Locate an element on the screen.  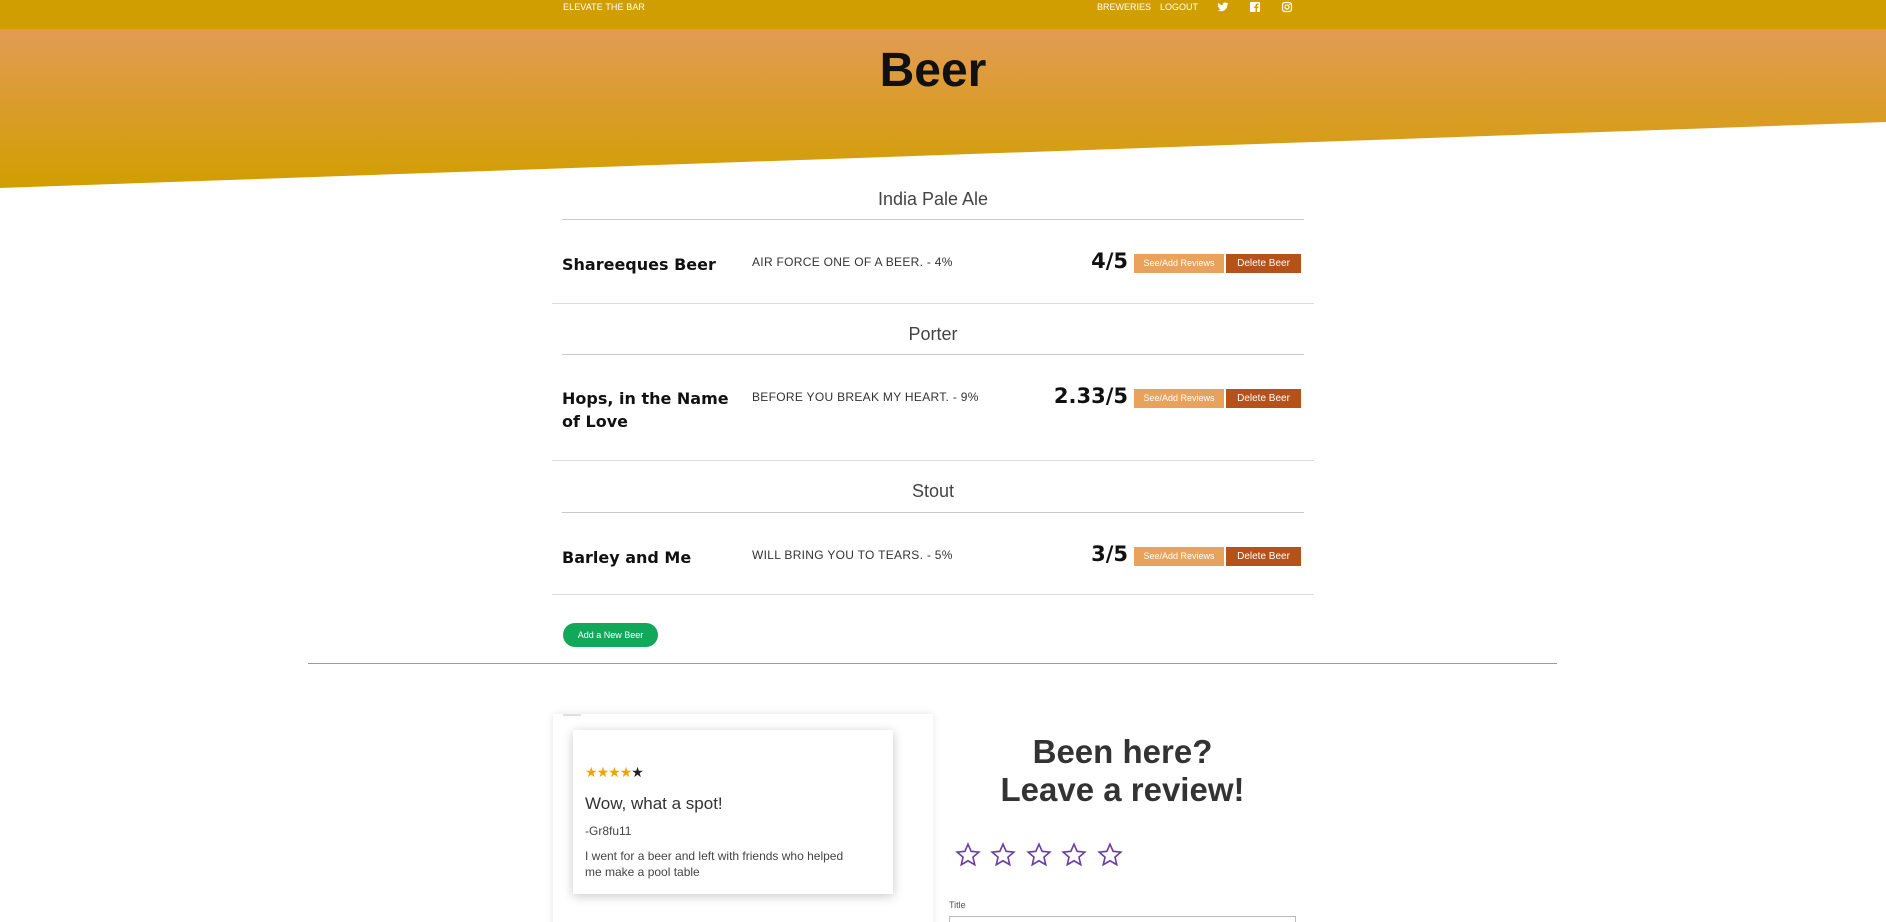
beer-description: AIR FORCE ONE OF A BEER. - 4% is located at coordinates (852, 262).